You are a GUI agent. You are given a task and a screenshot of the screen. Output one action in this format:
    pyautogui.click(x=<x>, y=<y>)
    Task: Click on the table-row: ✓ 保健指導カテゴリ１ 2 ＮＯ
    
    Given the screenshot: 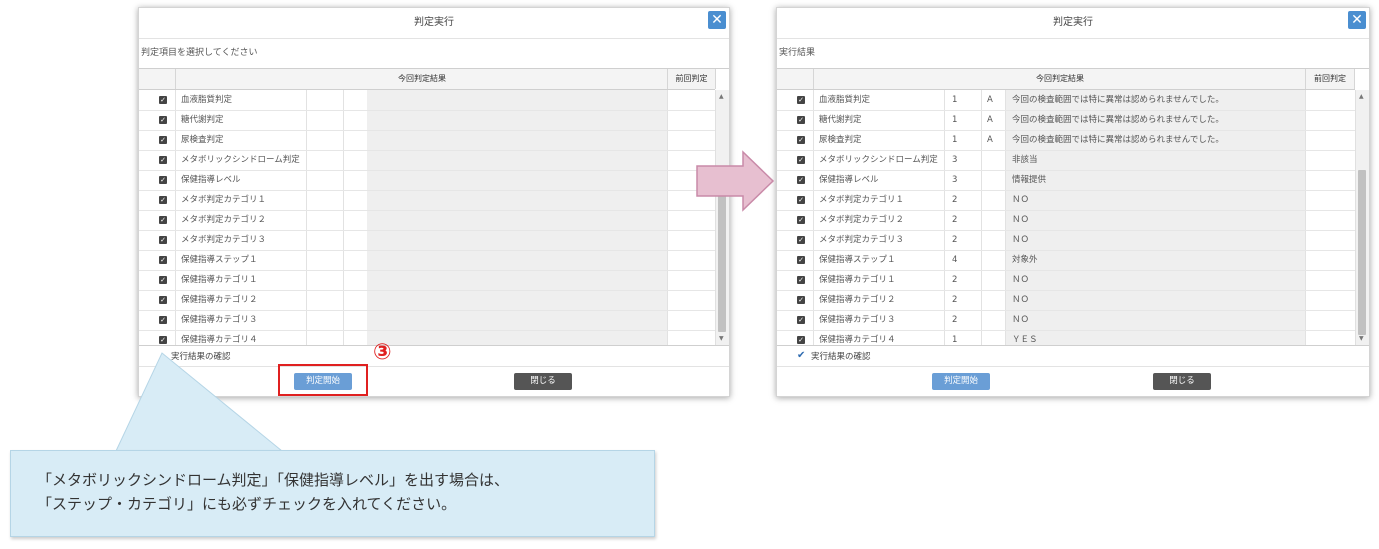 What is the action you would take?
    pyautogui.click(x=1066, y=280)
    